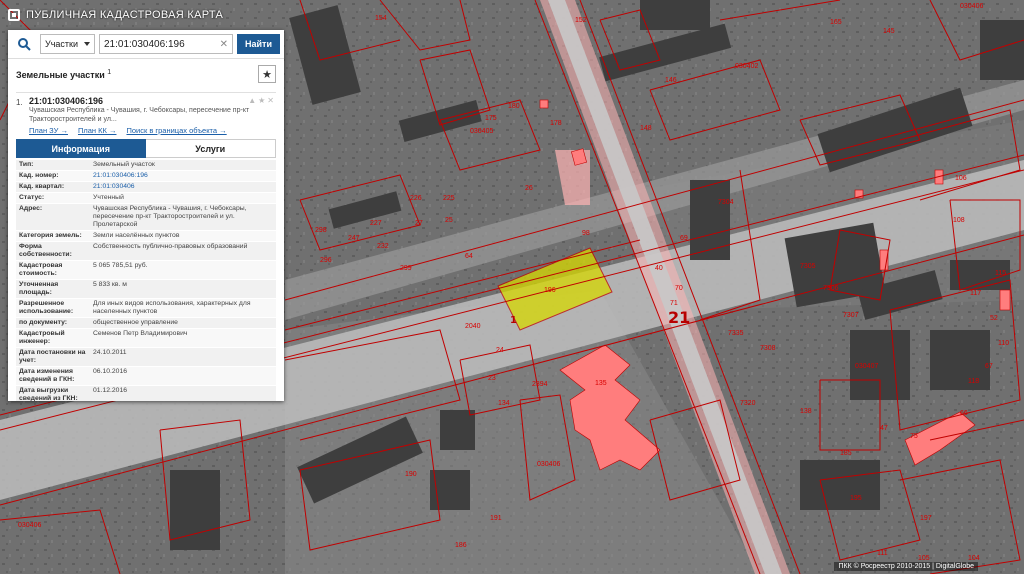 The width and height of the screenshot is (1024, 574). Describe the element at coordinates (1000, 273) in the screenshot. I see `map-label: 115` at that location.